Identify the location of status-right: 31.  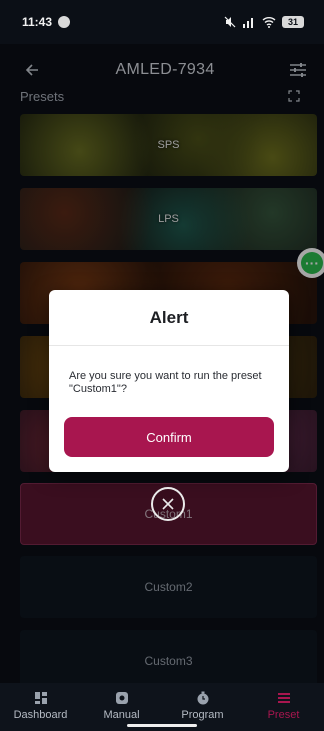
(264, 22).